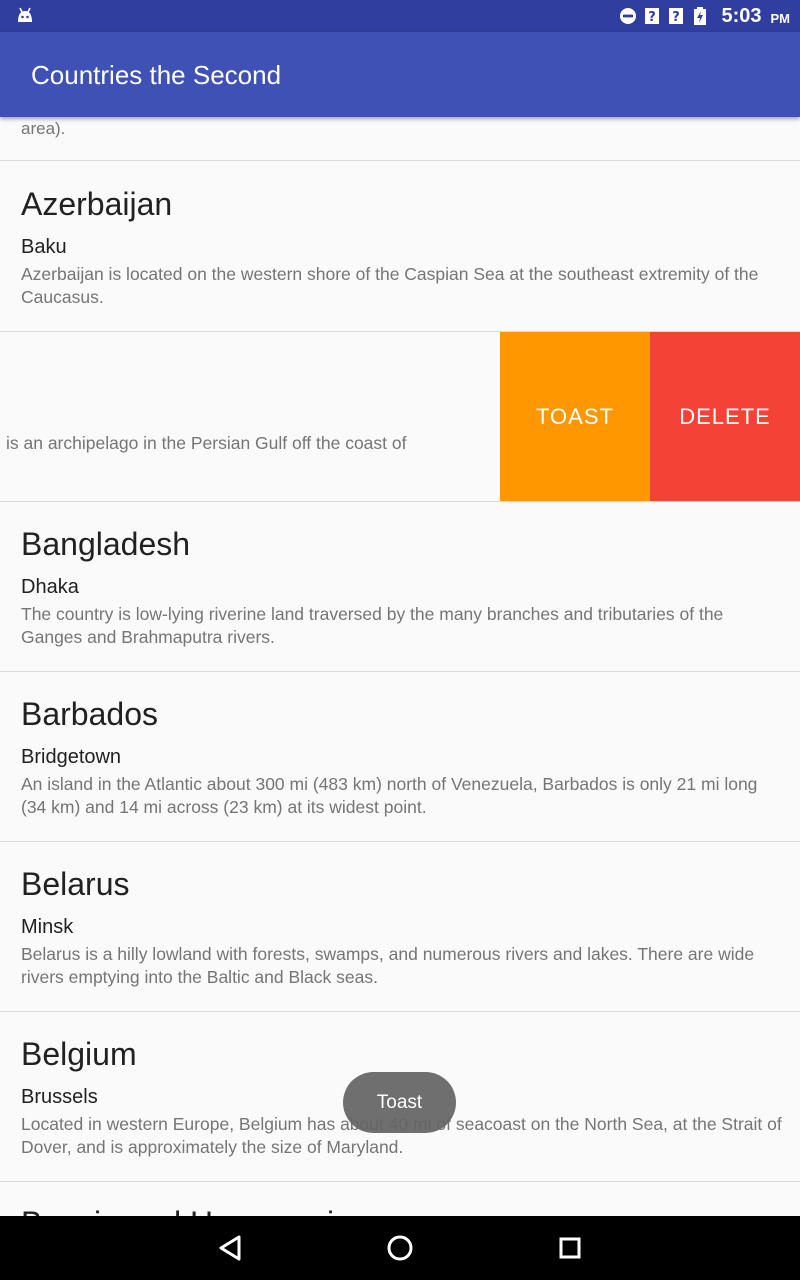 This screenshot has height=1280, width=800. What do you see at coordinates (75, 884) in the screenshot?
I see `country-name: Belarus` at bounding box center [75, 884].